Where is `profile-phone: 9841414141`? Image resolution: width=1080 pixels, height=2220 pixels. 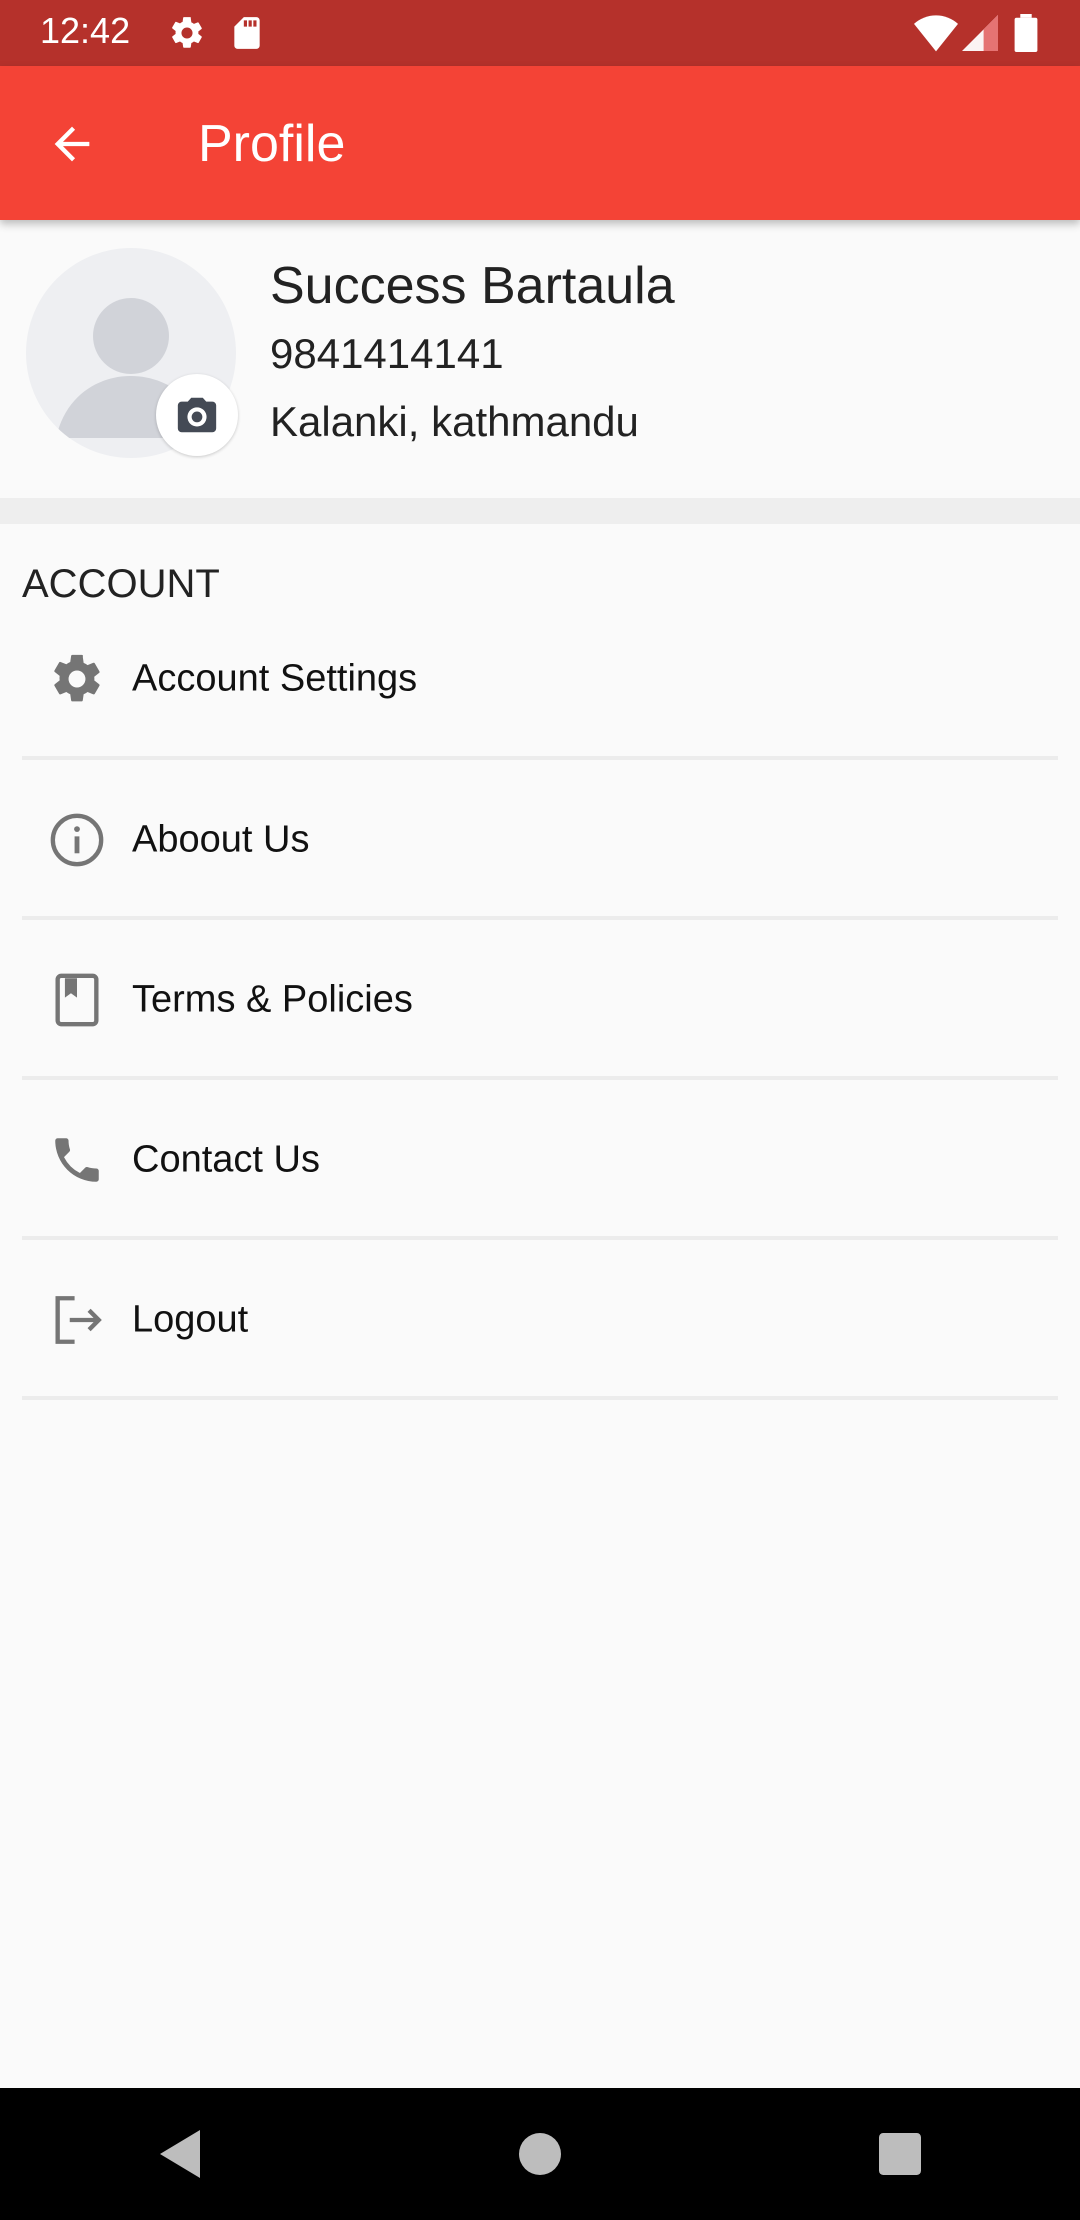
profile-phone: 9841414141 is located at coordinates (387, 353).